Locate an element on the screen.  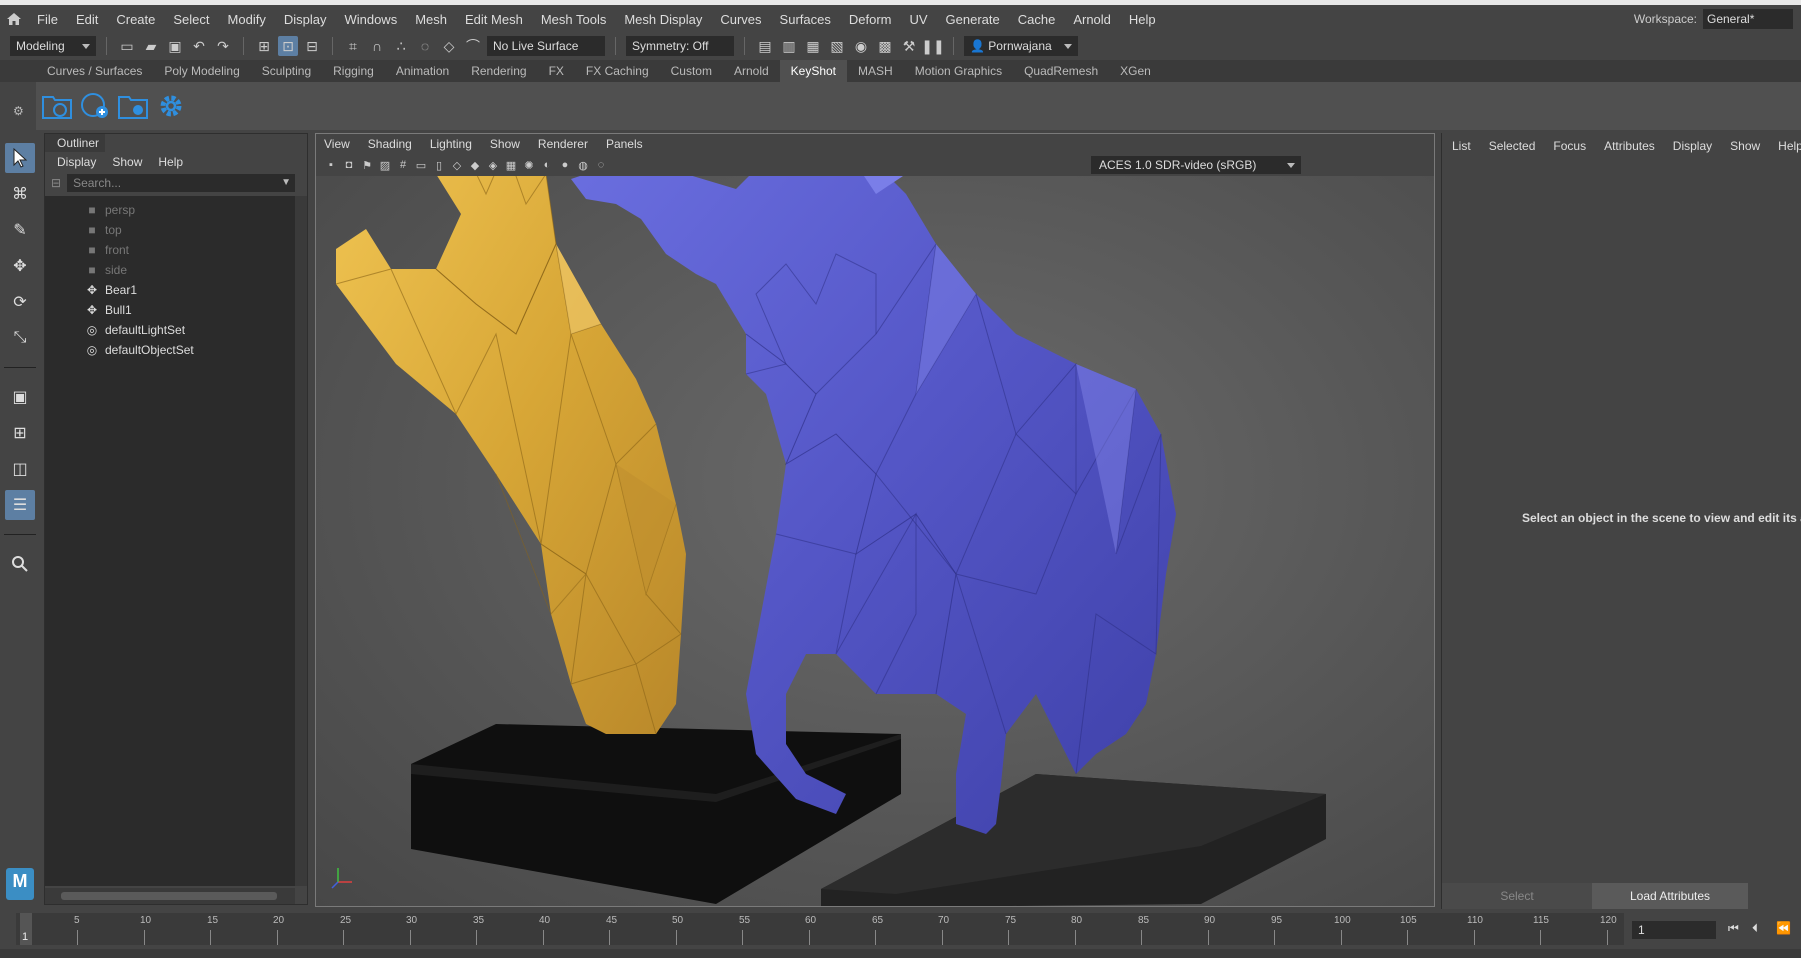
viewport-menu-panels: Panels is located at coordinates (624, 144).